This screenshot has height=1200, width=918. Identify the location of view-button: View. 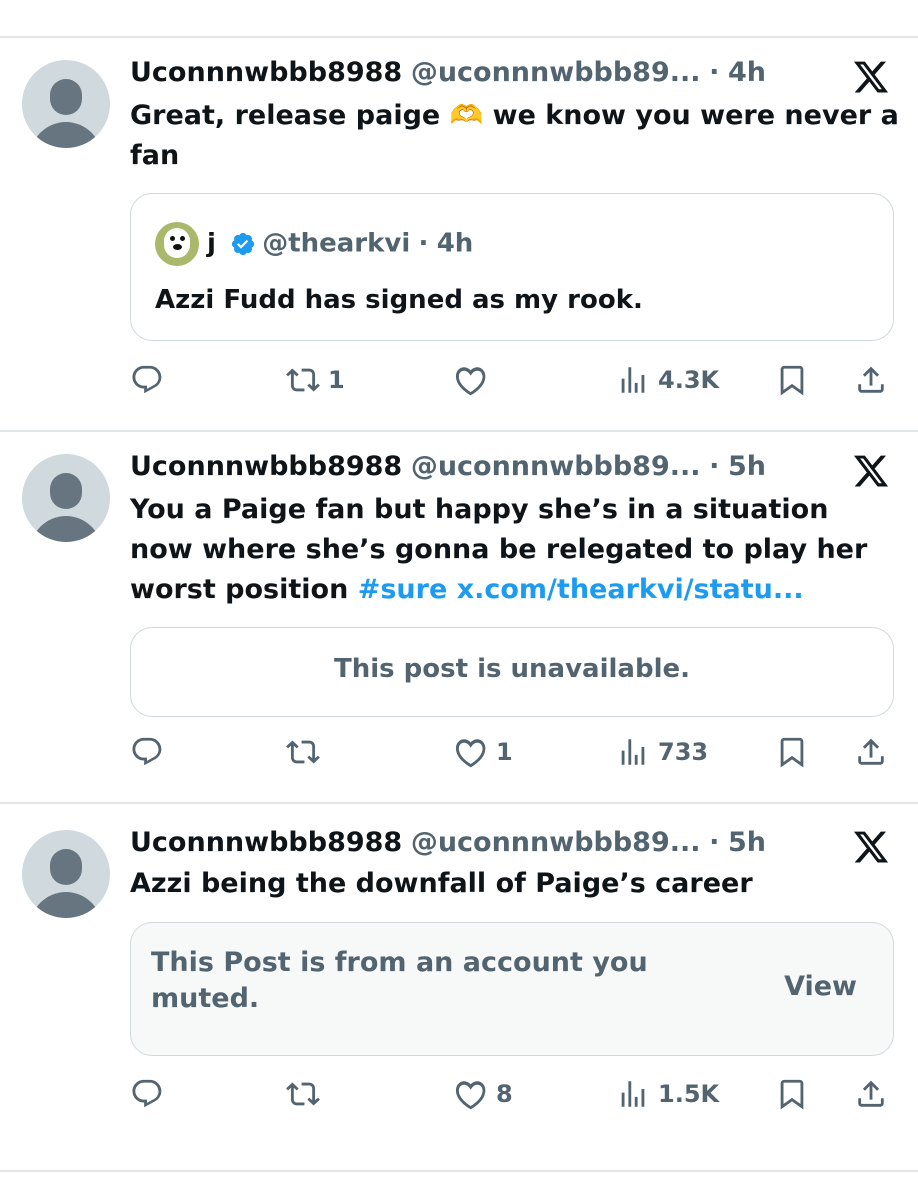
(820, 986).